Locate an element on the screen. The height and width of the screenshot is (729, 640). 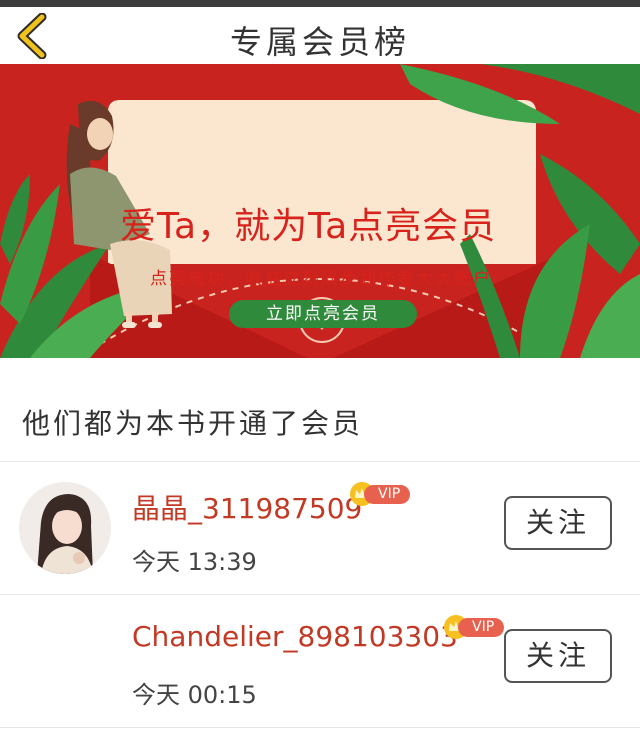
avatar is located at coordinates (65, 528).